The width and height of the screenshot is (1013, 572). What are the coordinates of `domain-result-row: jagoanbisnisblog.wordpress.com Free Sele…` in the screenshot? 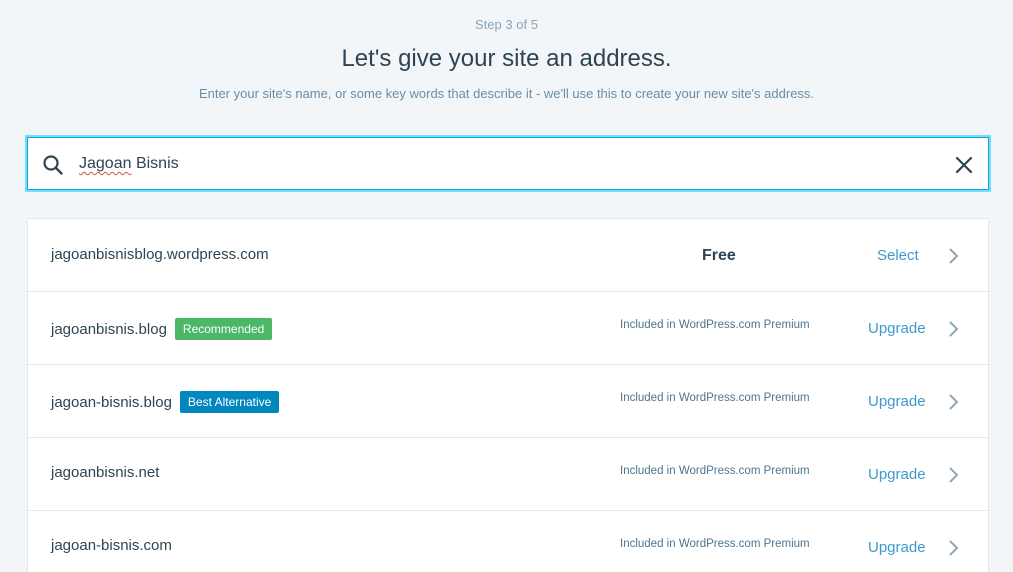 It's located at (508, 255).